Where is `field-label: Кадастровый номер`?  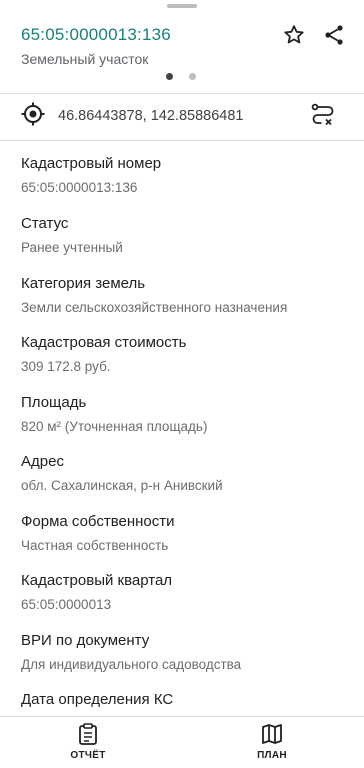 field-label: Кадастровый номер is located at coordinates (91, 163).